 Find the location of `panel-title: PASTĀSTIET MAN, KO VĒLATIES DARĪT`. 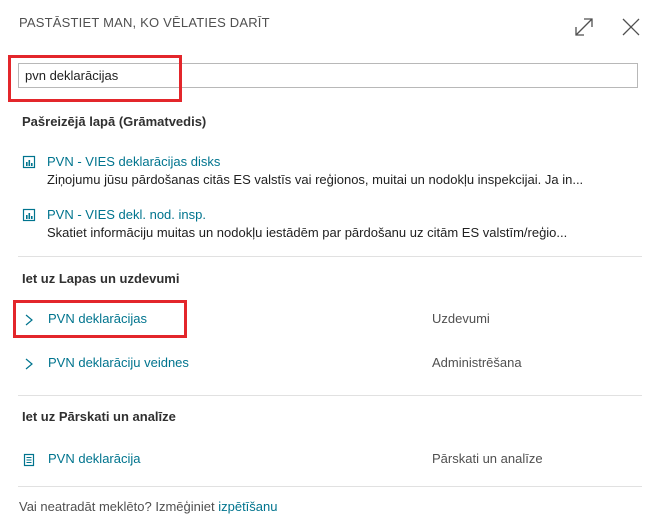

panel-title: PASTĀSTIET MAN, KO VĒLATIES DARĪT is located at coordinates (144, 22).